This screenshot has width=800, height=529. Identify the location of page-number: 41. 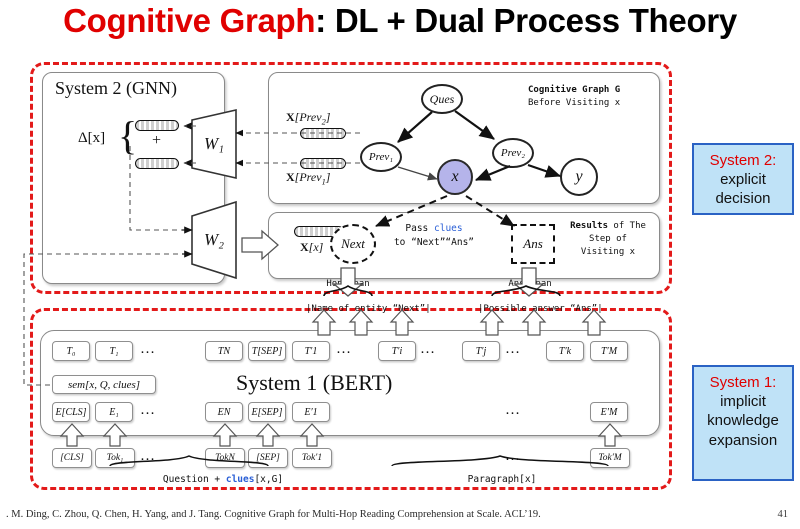
(783, 514).